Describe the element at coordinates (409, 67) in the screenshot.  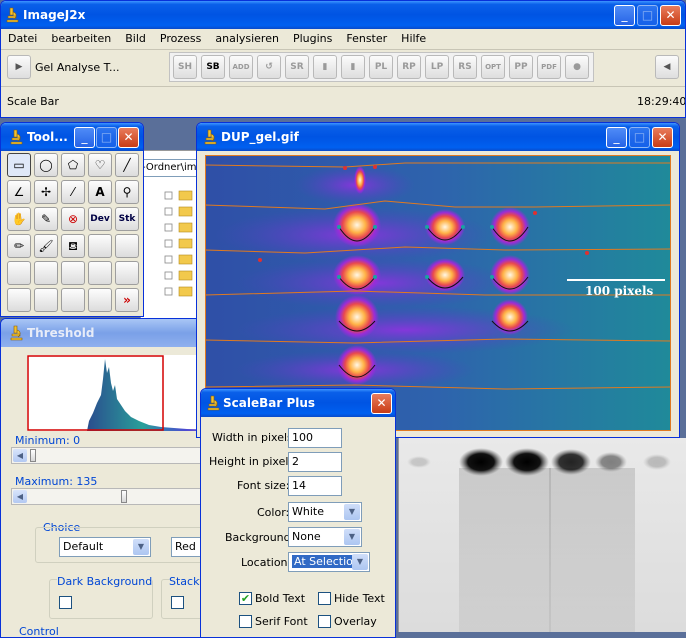
I see `toolbar-button-rp: RP` at that location.